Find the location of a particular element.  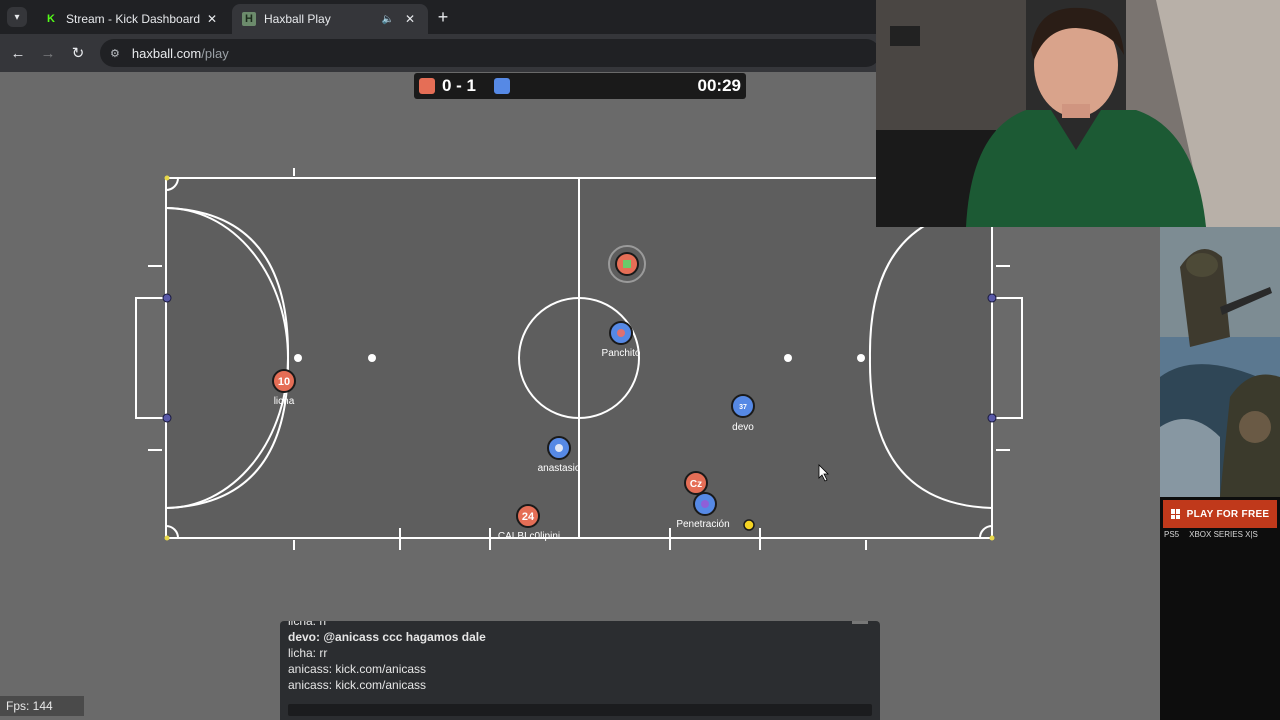

tab-search-button: ▾ is located at coordinates (17, 17).